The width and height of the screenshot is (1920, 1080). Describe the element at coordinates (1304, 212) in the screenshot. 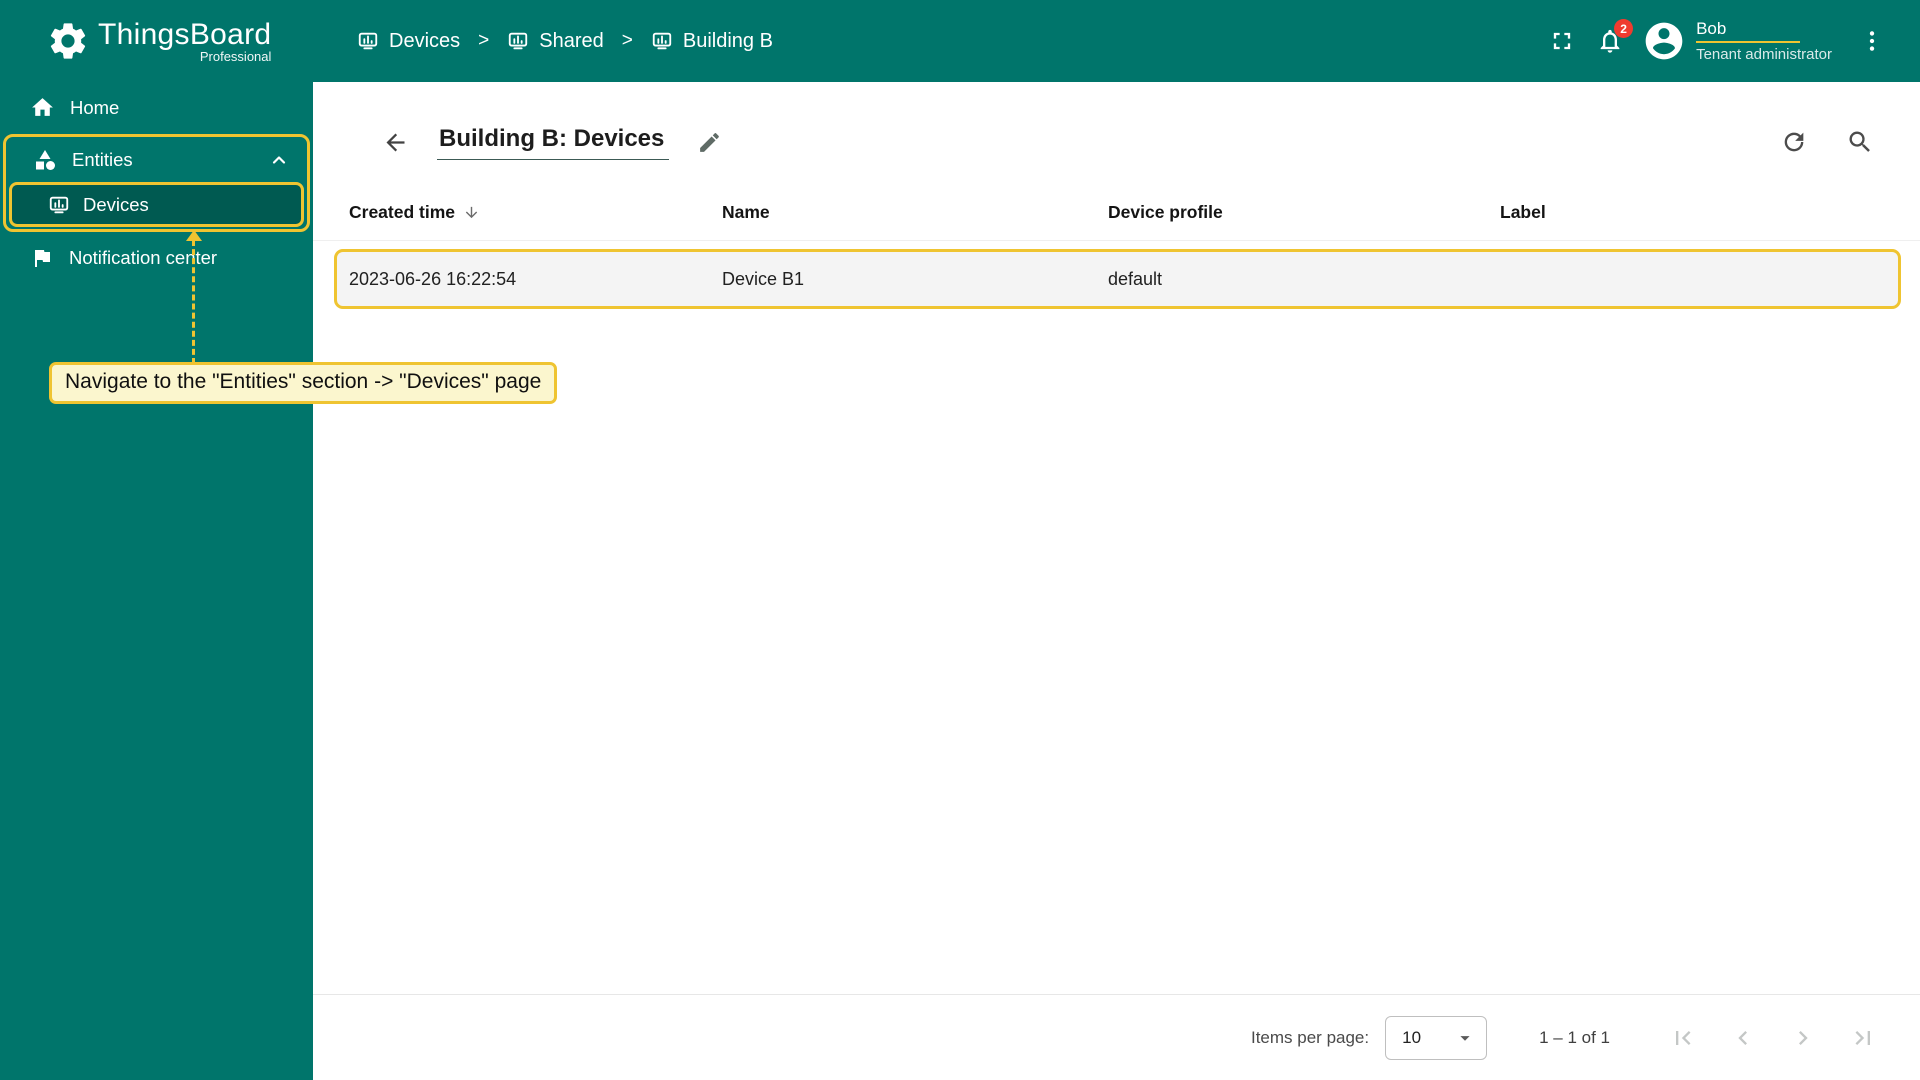

I see `column-header-device-profile: Device profile` at that location.